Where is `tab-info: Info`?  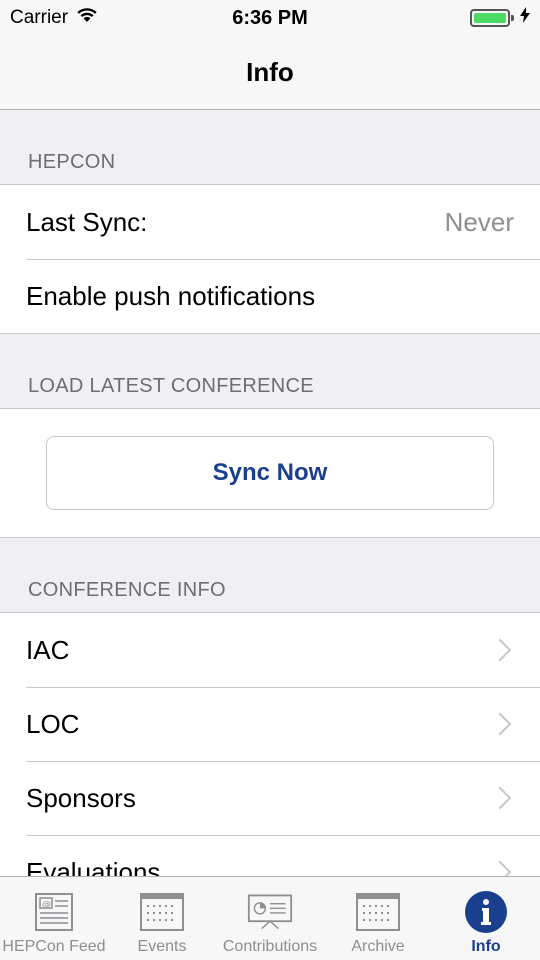
tab-info: Info is located at coordinates (486, 918).